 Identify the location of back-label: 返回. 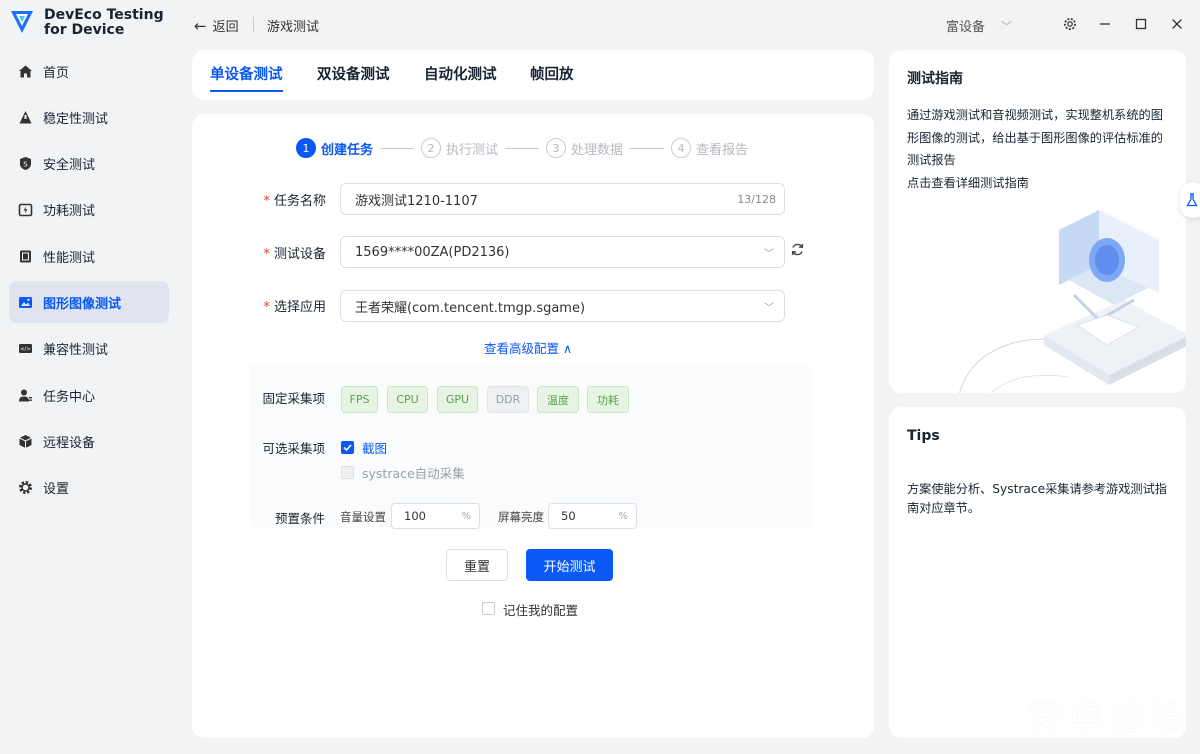
(225, 27).